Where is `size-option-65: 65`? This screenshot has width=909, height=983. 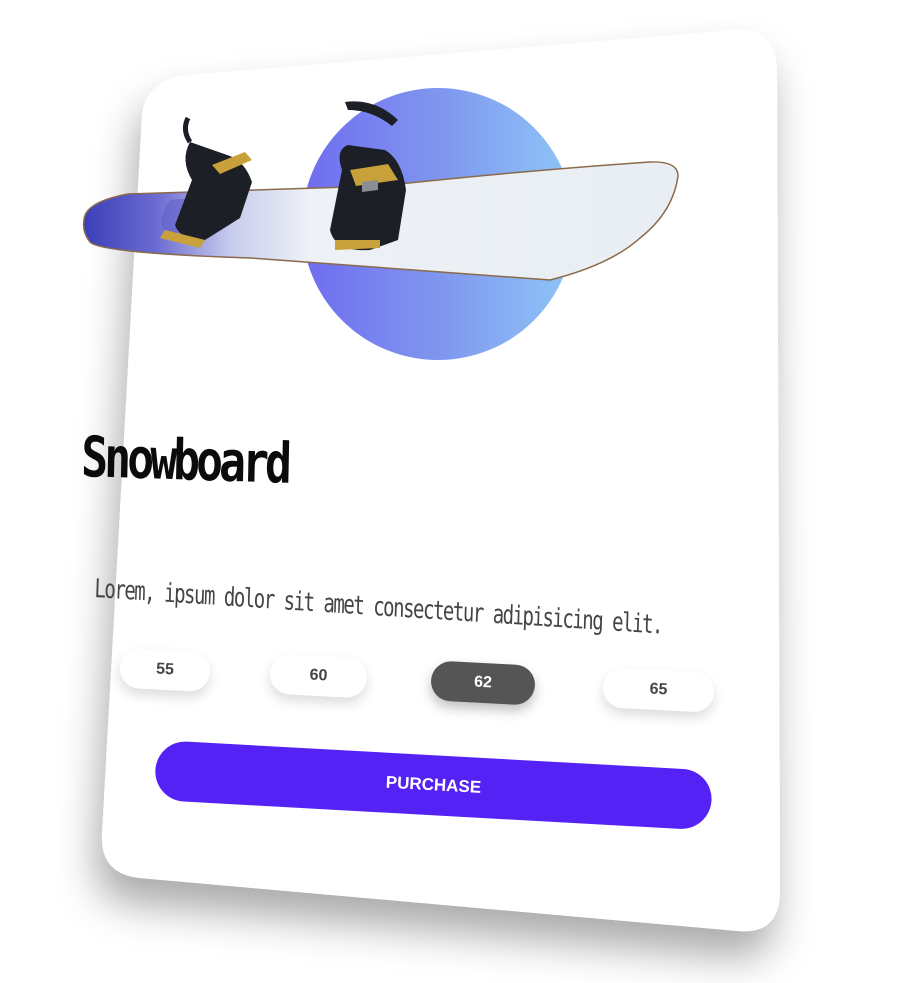 size-option-65: 65 is located at coordinates (658, 690).